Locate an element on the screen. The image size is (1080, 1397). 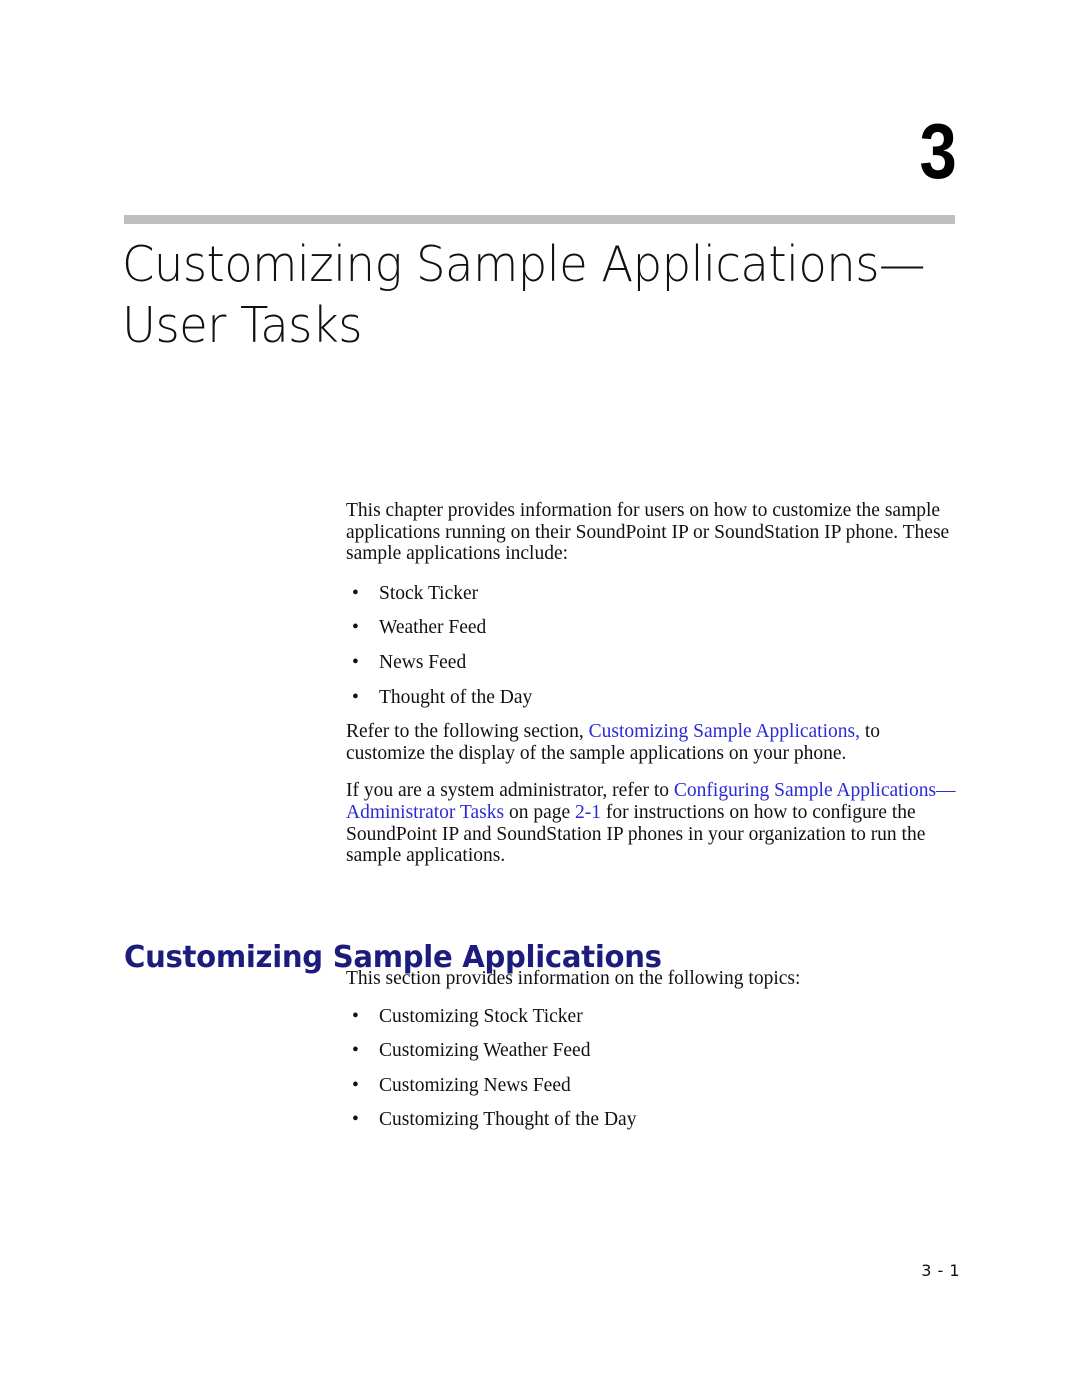
list-item-label: News Feed is located at coordinates (423, 662).